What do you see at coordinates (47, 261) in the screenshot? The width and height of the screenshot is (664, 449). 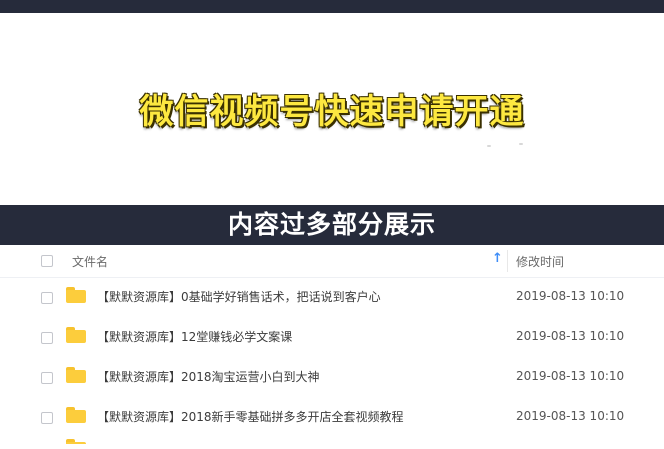 I see `select-all-checkbox` at bounding box center [47, 261].